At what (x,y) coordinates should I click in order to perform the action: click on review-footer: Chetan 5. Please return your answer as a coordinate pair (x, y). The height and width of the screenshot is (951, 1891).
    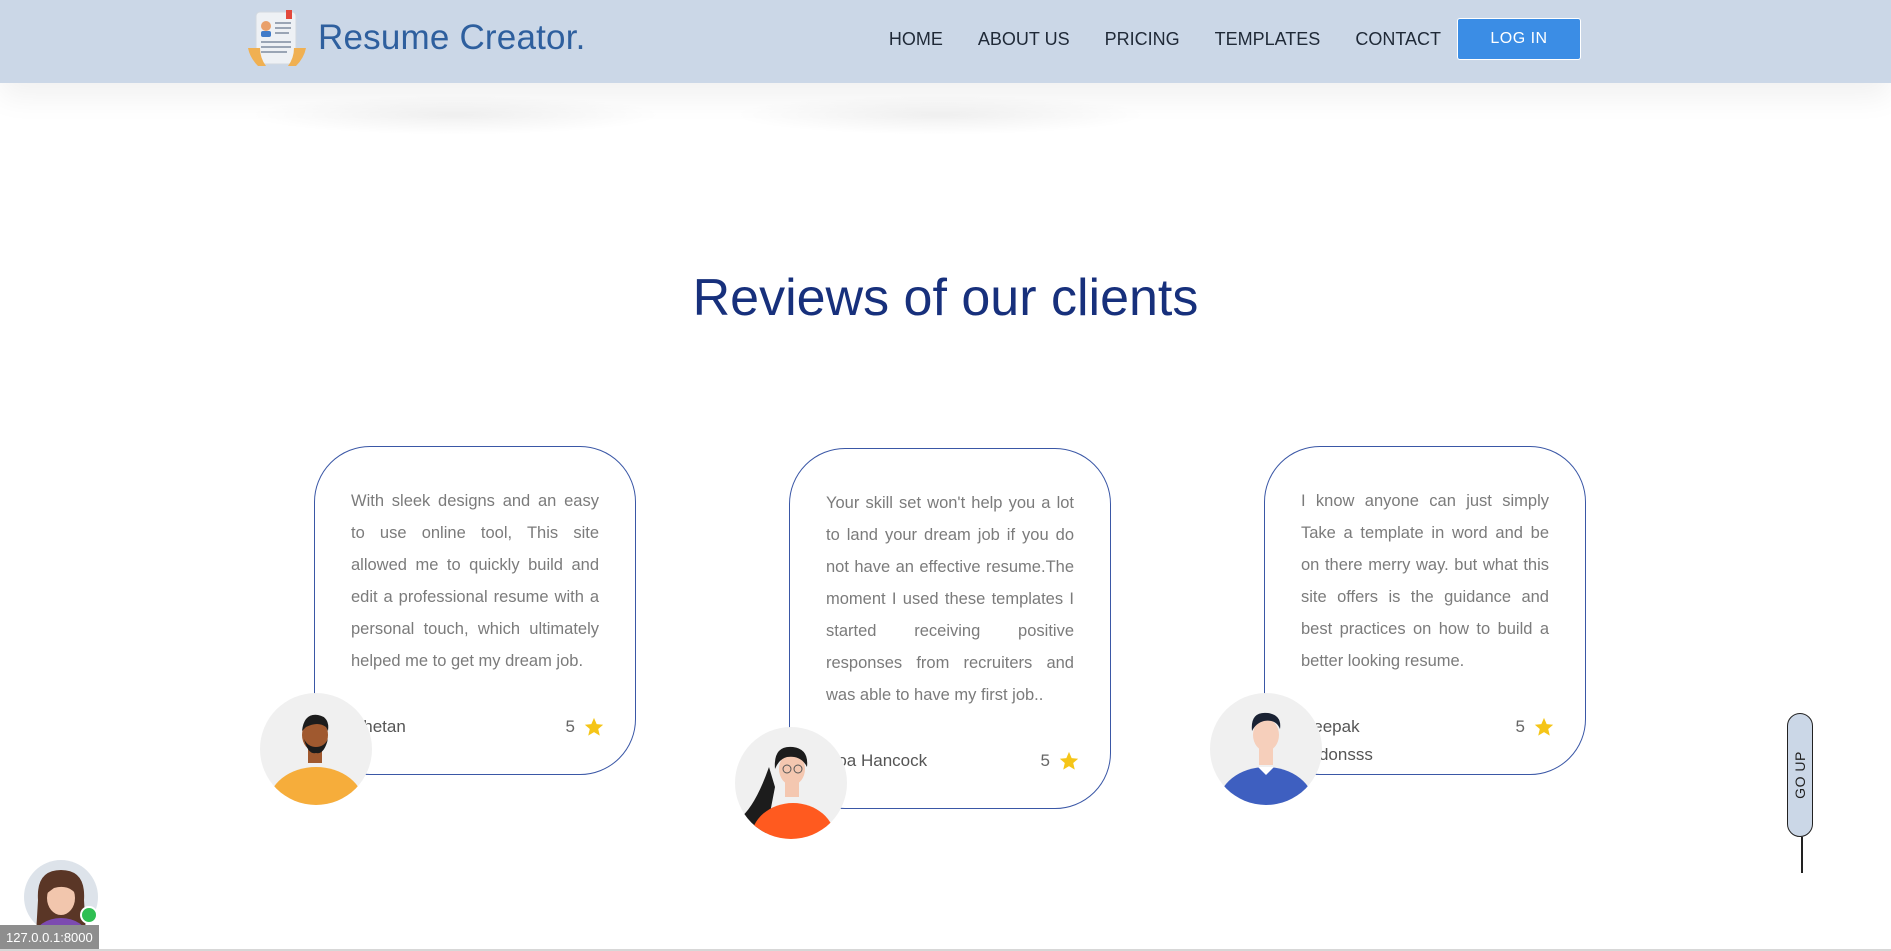
    Looking at the image, I should click on (478, 727).